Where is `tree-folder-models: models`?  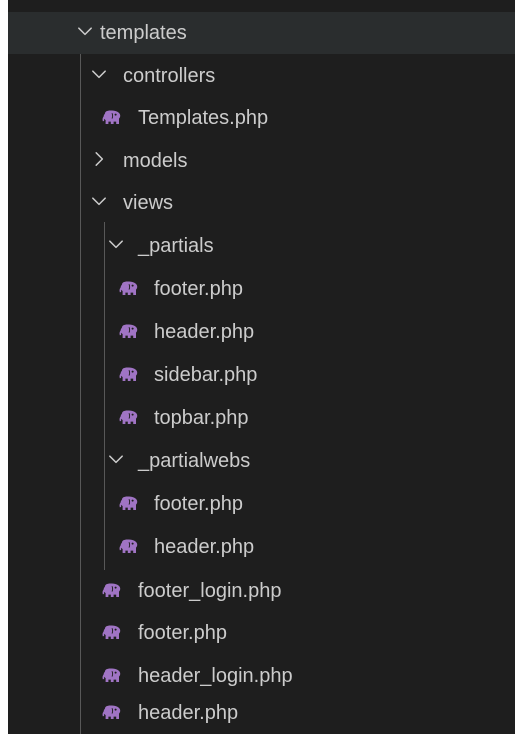 tree-folder-models: models is located at coordinates (261, 161).